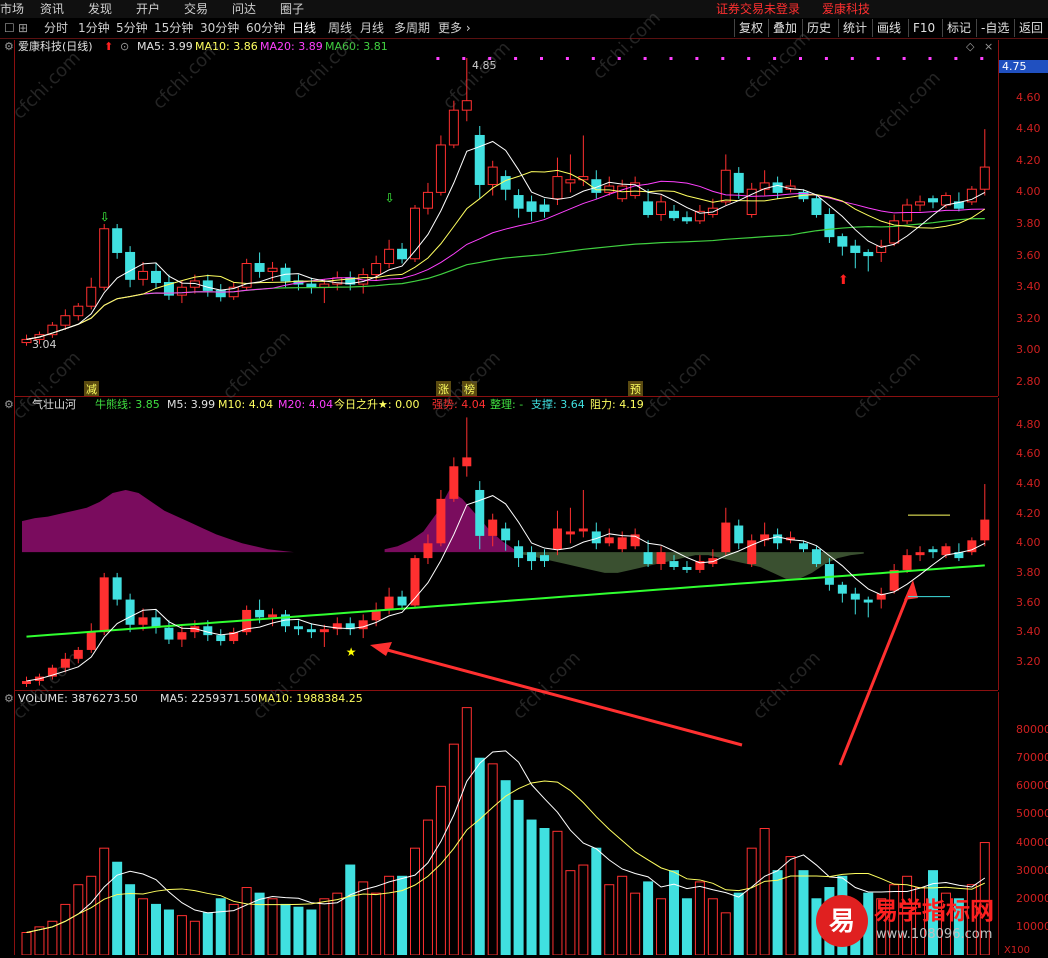 This screenshot has width=1048, height=958. Describe the element at coordinates (842, 922) in the screenshot. I see `logo-char: 易` at that location.